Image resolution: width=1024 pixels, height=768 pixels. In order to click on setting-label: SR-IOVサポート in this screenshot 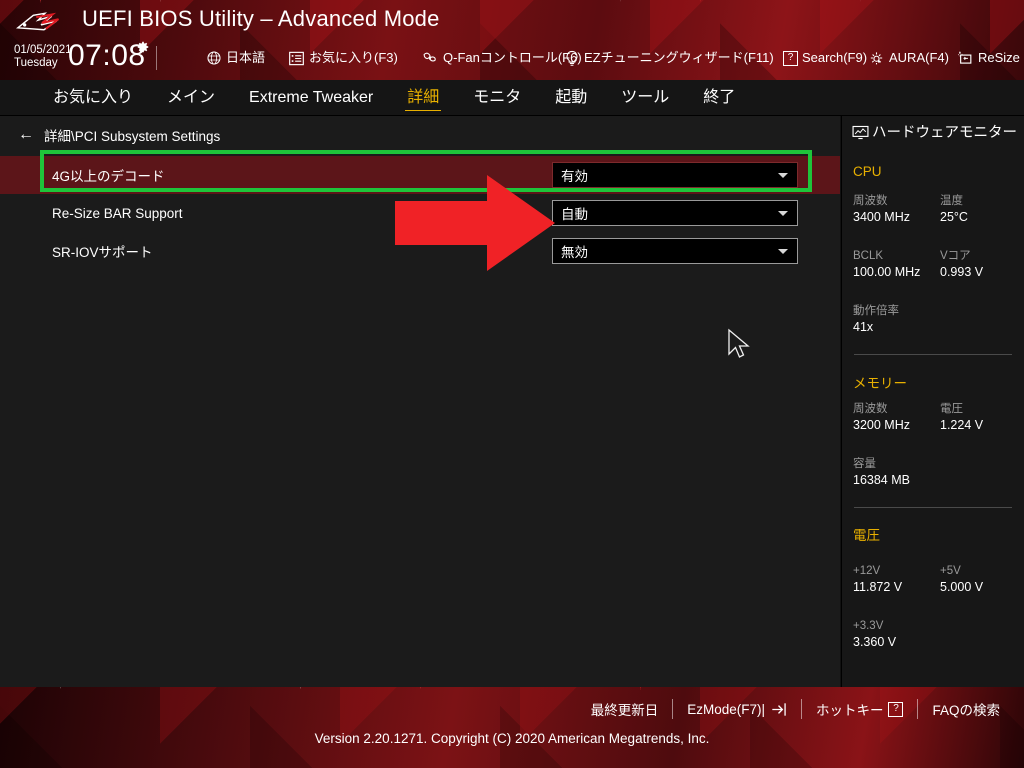, I will do `click(102, 252)`.